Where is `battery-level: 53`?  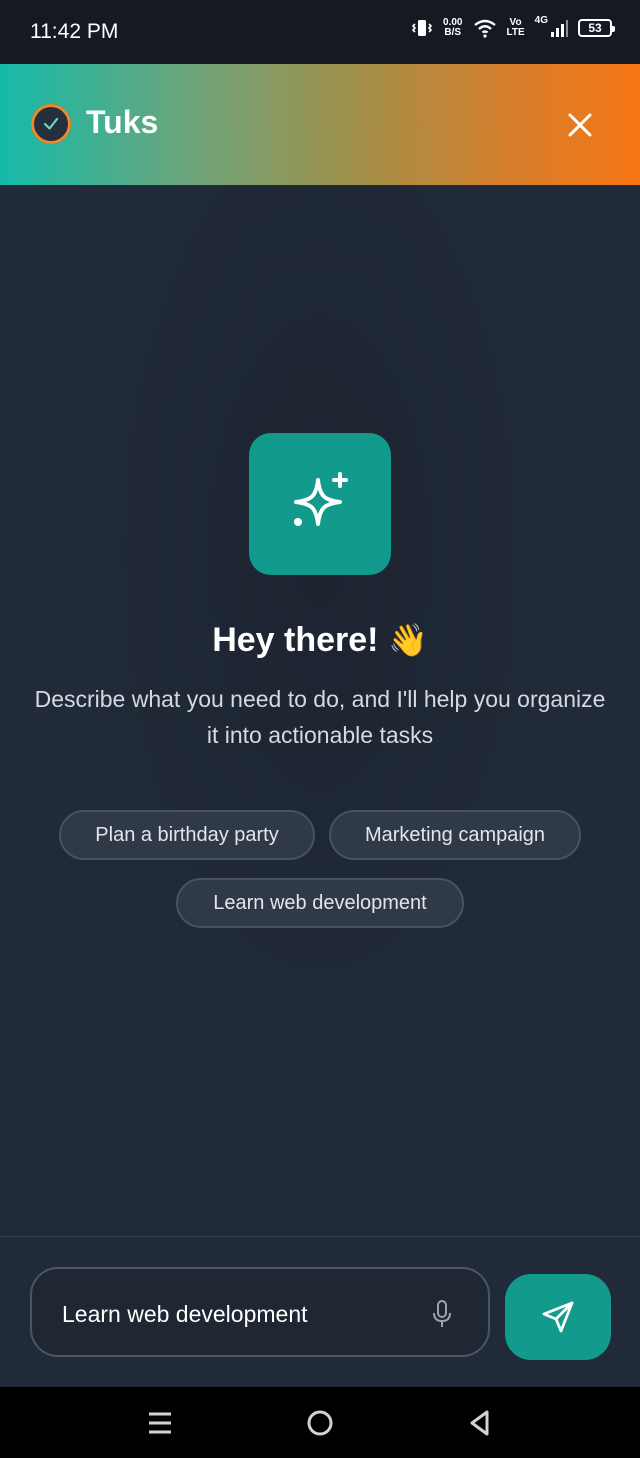 battery-level: 53 is located at coordinates (595, 28).